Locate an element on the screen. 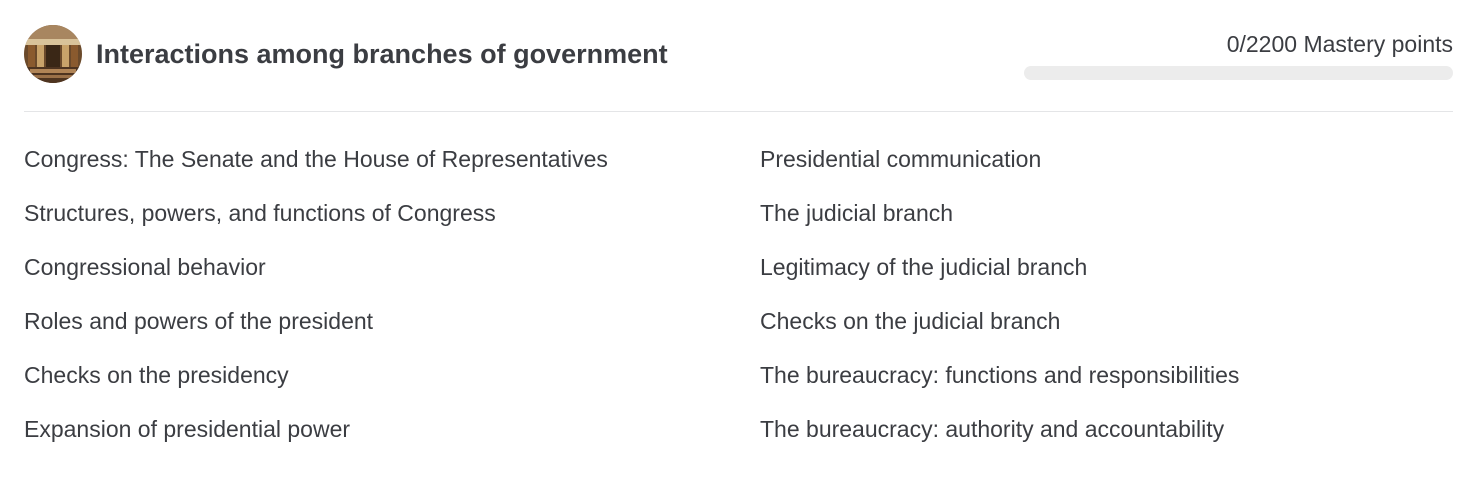  chamber-image-icon is located at coordinates (53, 54).